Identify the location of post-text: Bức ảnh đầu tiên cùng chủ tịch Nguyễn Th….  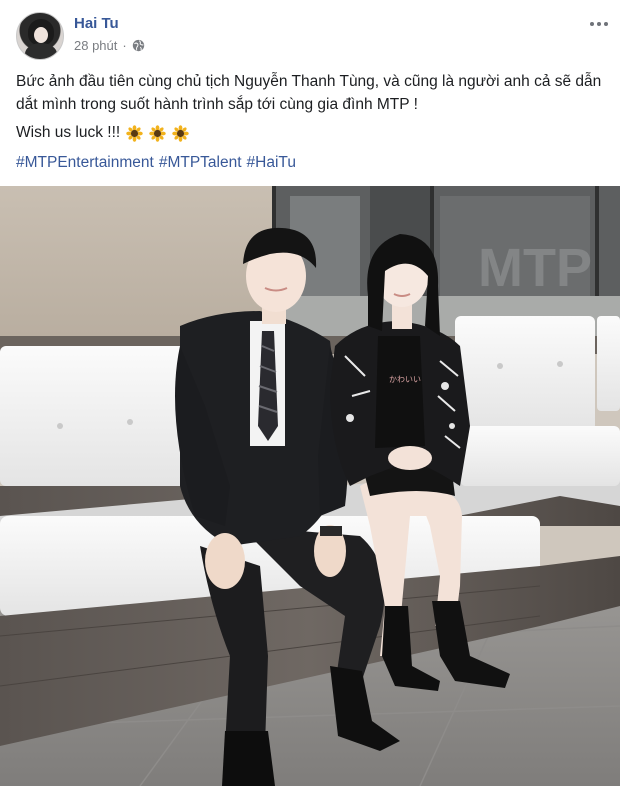
(309, 93).